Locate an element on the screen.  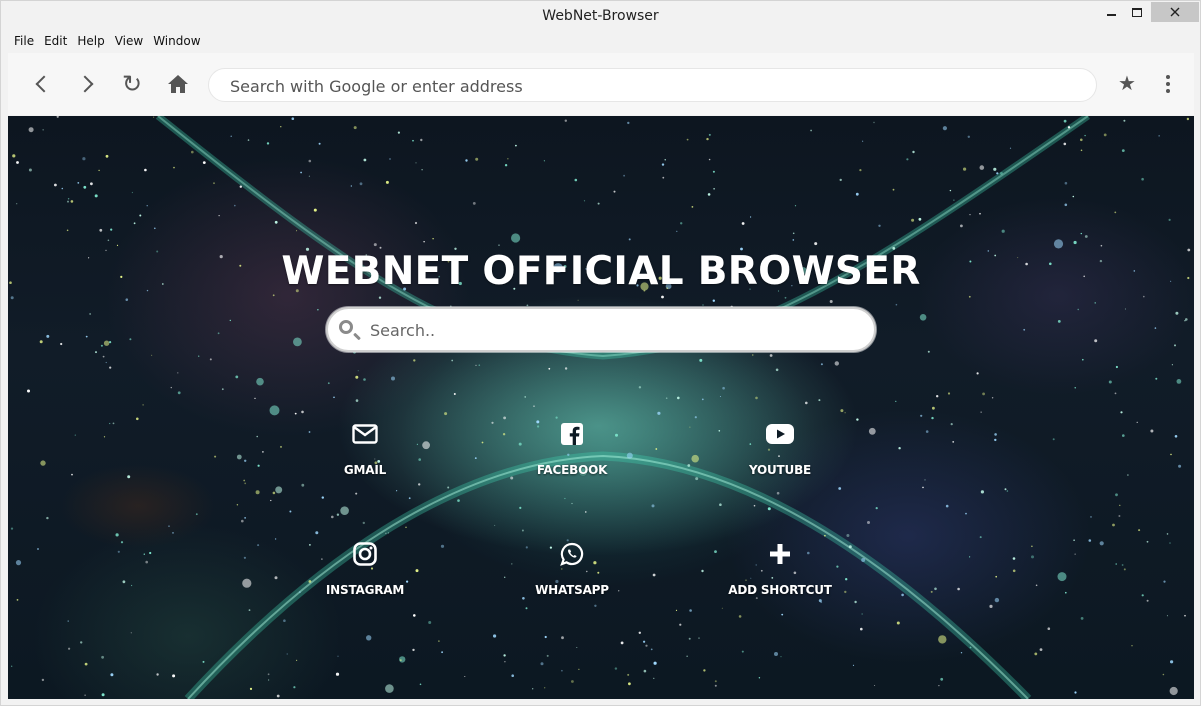
home-button is located at coordinates (178, 84).